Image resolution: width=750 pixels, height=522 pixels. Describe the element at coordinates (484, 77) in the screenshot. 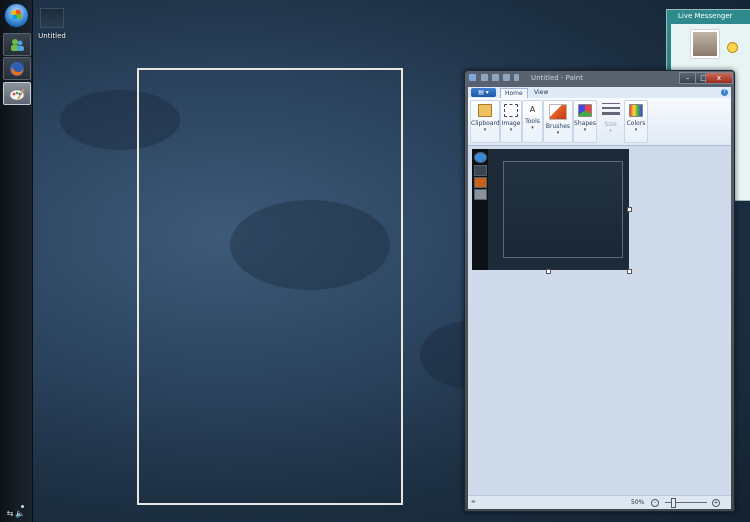

I see `save-icon` at that location.